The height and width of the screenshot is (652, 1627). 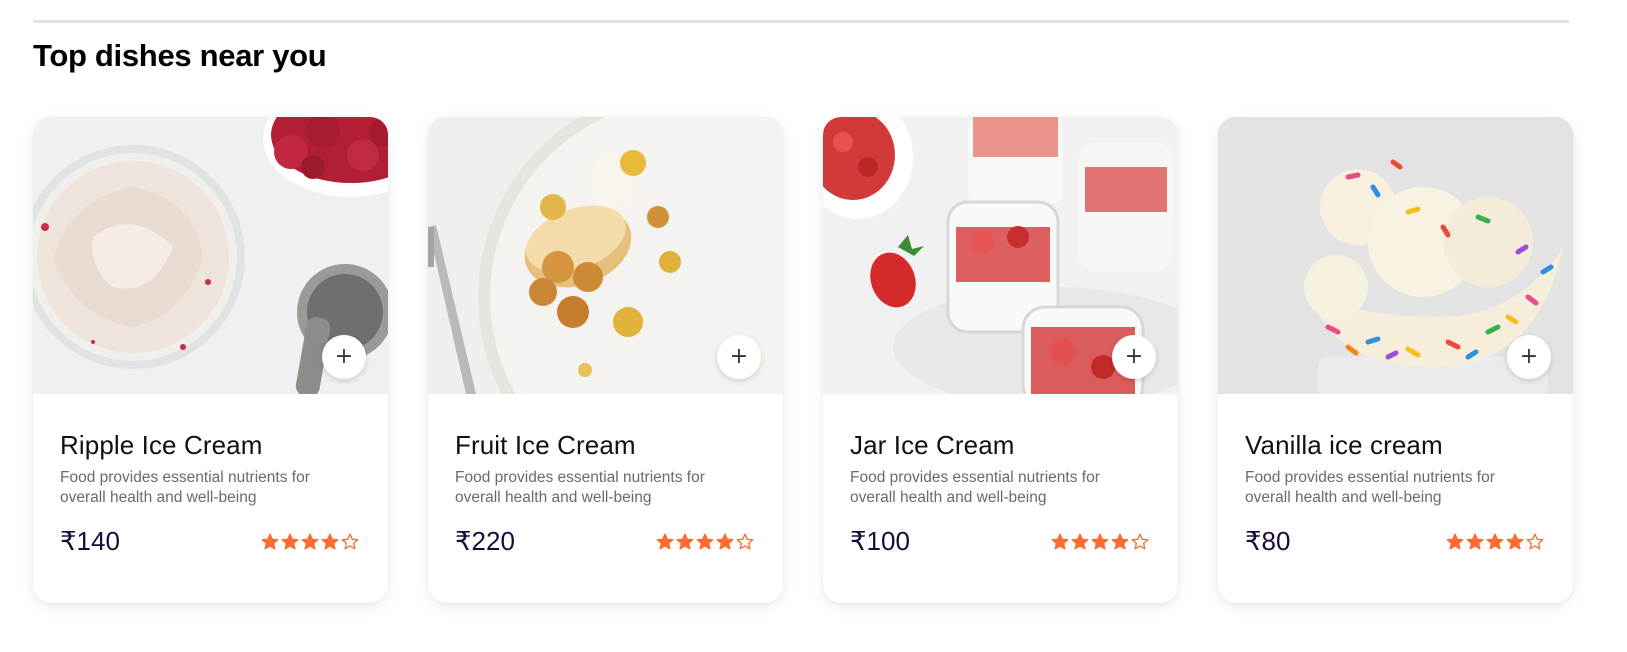 What do you see at coordinates (485, 541) in the screenshot?
I see `dish-price: ₹220` at bounding box center [485, 541].